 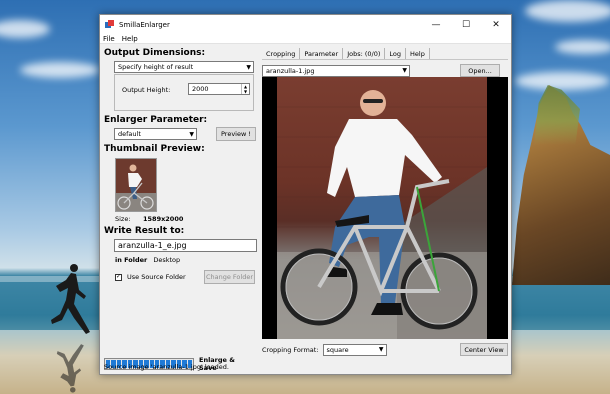 What do you see at coordinates (219, 89) in the screenshot?
I see `output-height-spinbox: 2000 ▲ ▼` at bounding box center [219, 89].